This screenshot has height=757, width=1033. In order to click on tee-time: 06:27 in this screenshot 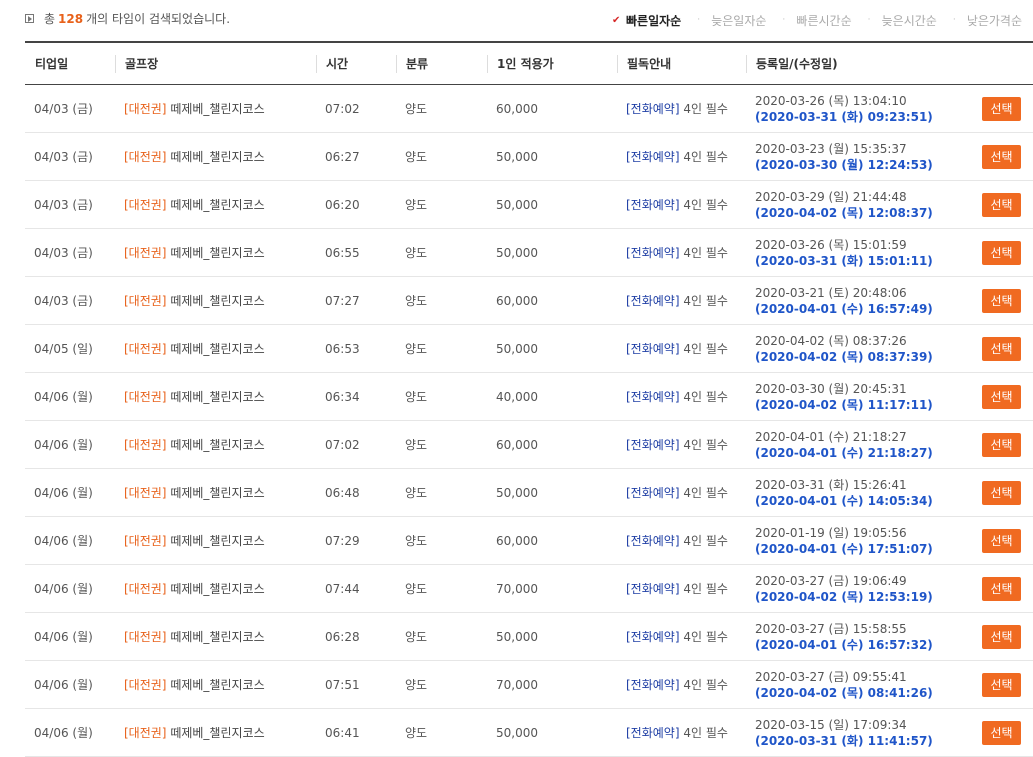, I will do `click(356, 156)`.